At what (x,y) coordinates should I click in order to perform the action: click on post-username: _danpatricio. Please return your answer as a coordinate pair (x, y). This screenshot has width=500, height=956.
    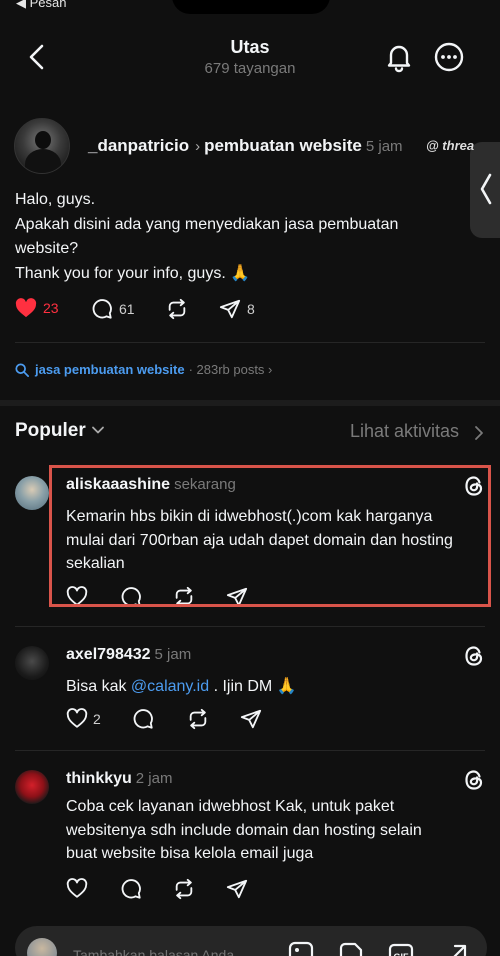
    Looking at the image, I should click on (138, 145).